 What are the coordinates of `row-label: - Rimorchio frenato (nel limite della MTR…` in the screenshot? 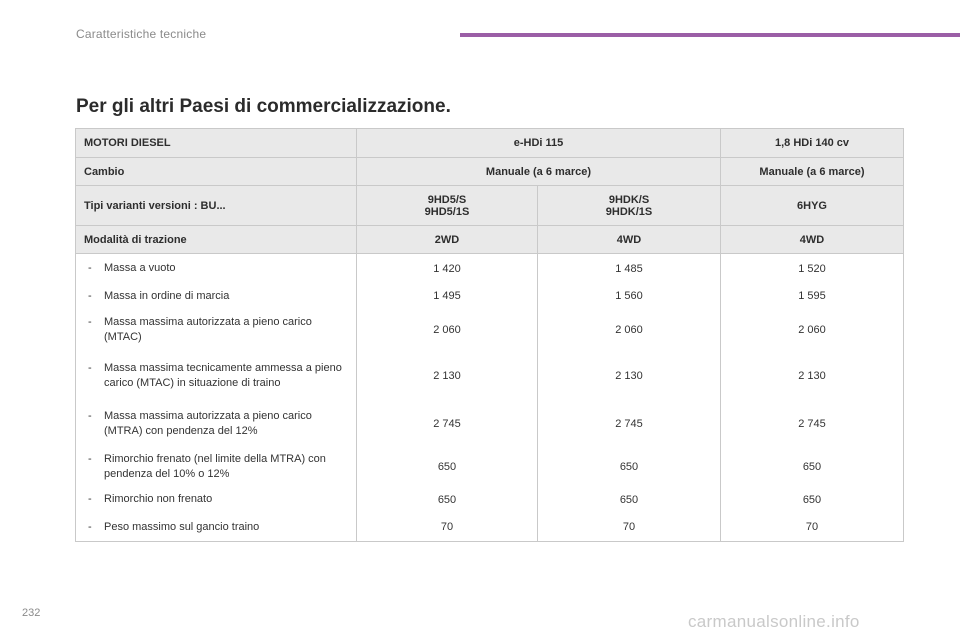 It's located at (216, 466).